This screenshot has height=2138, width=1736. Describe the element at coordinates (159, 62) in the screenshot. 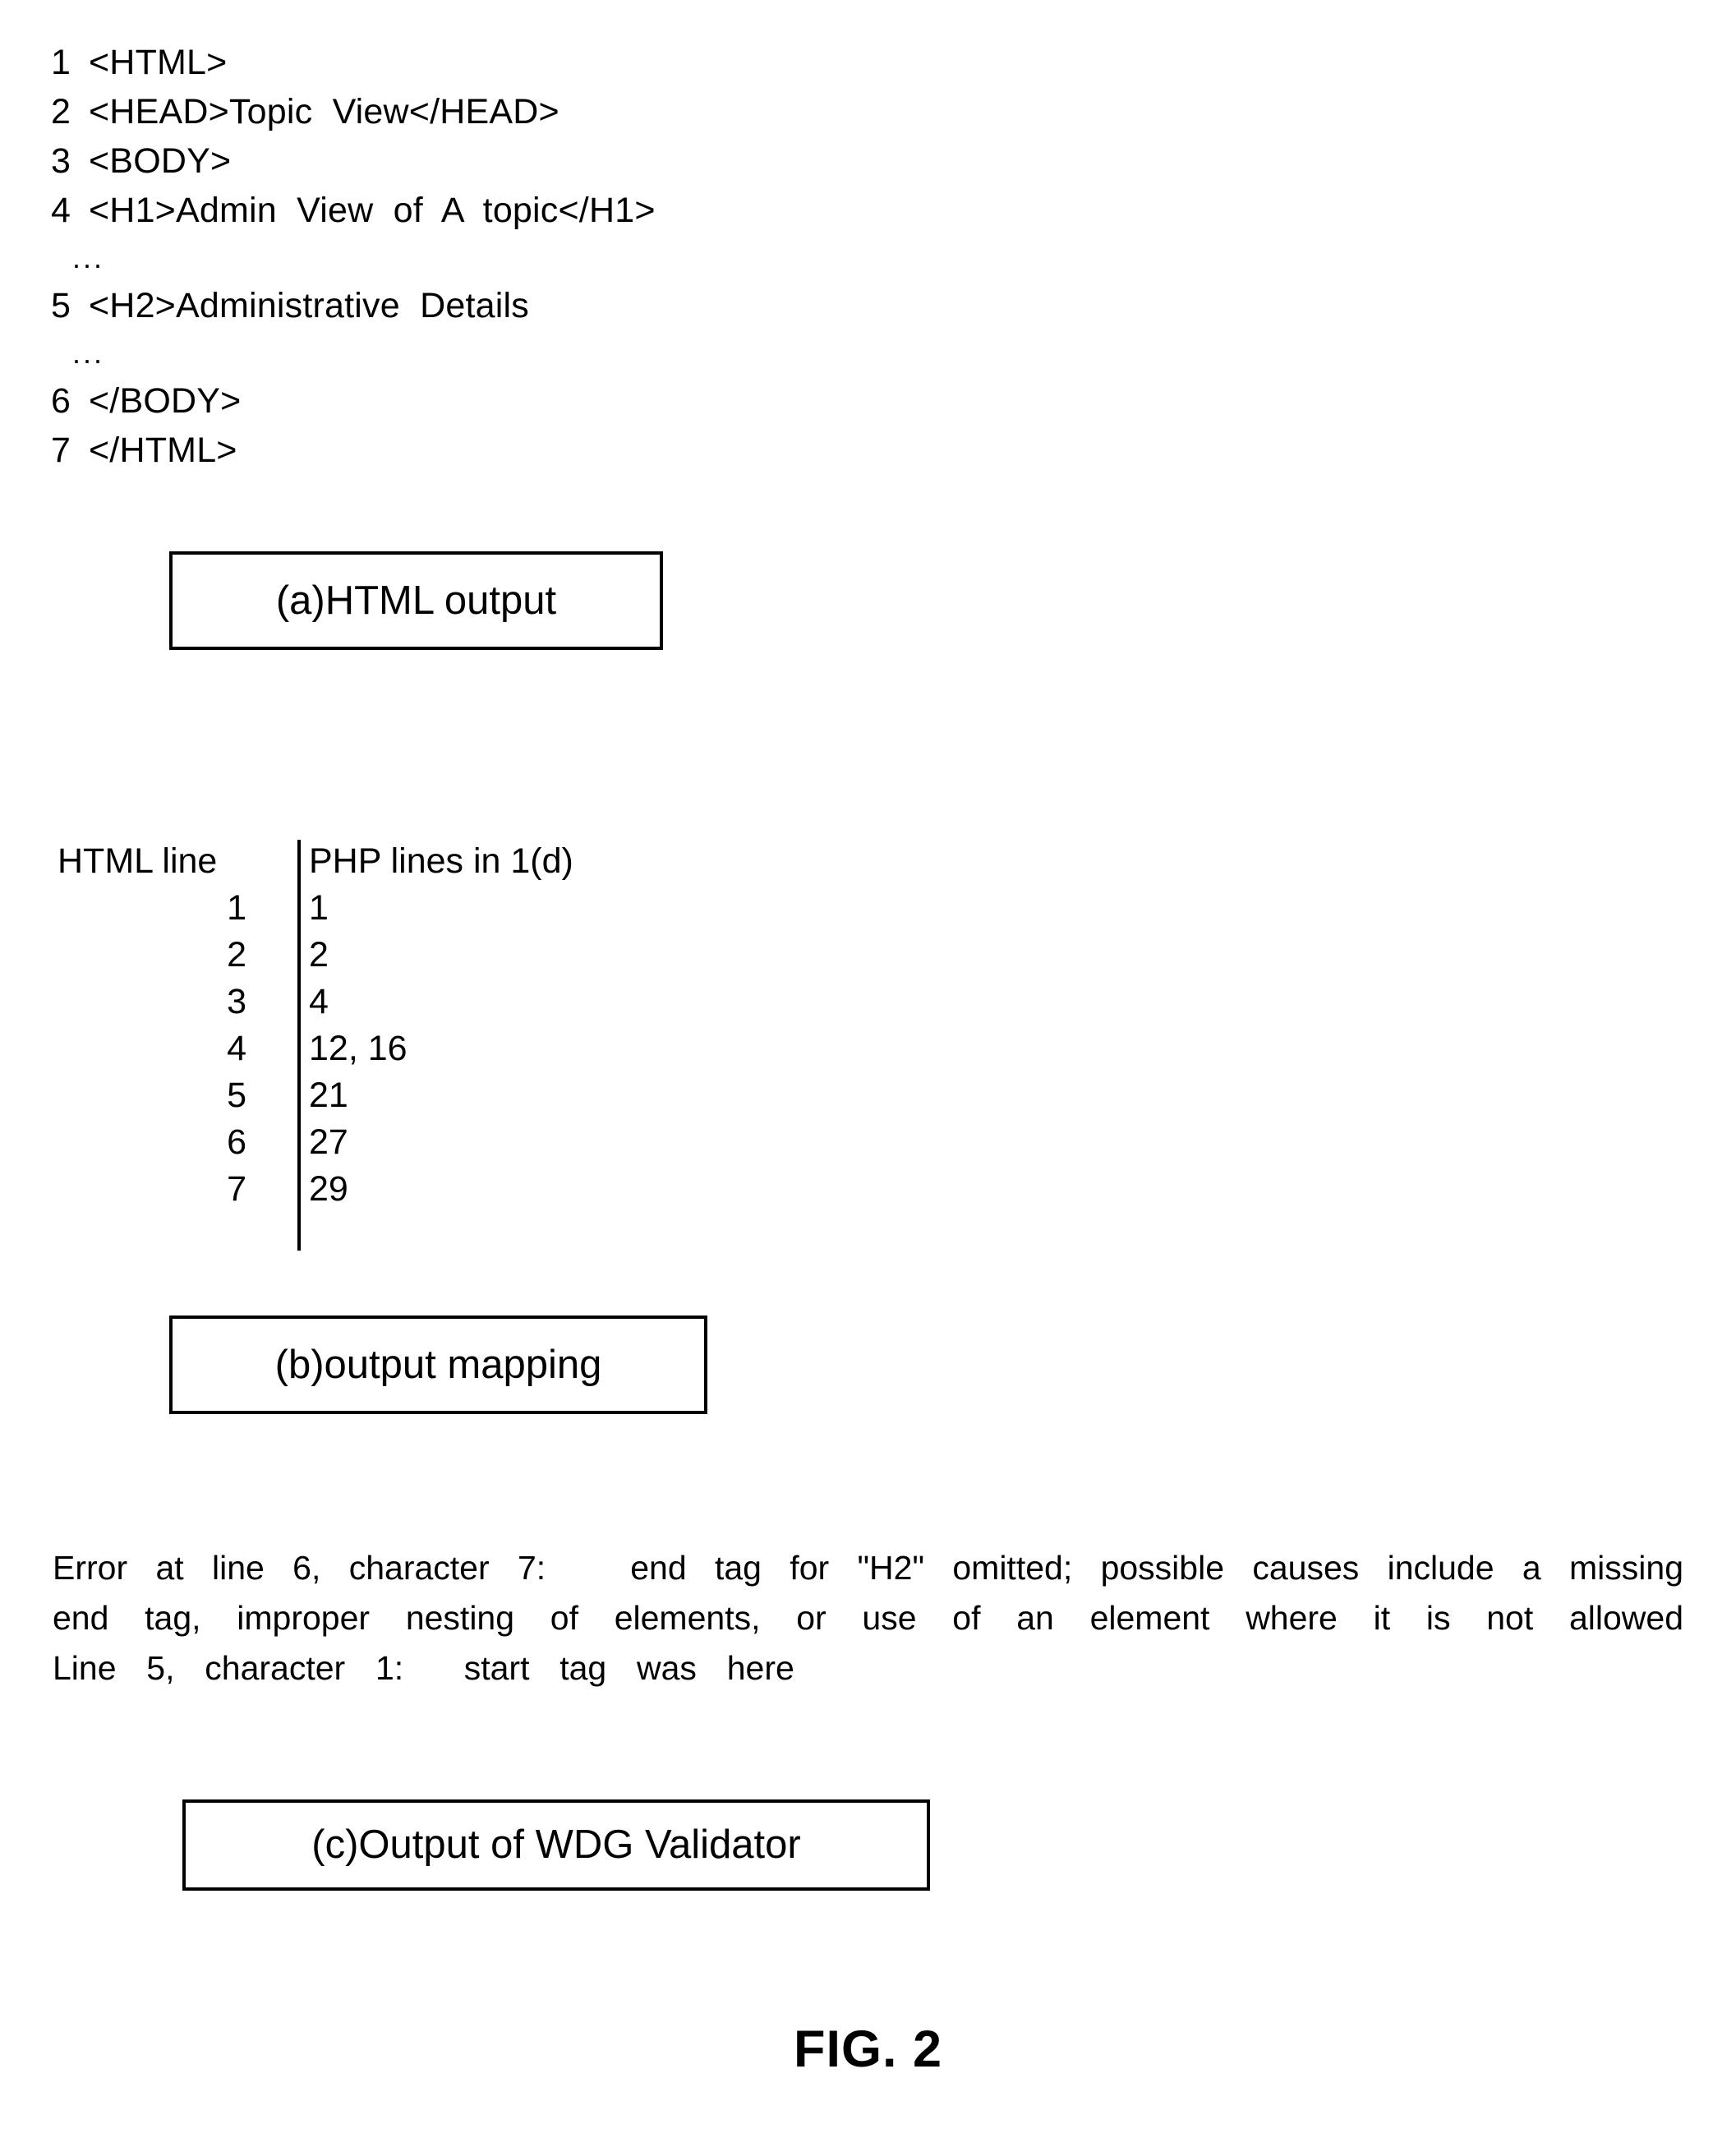

I see `code-line-source: <HTML>` at that location.